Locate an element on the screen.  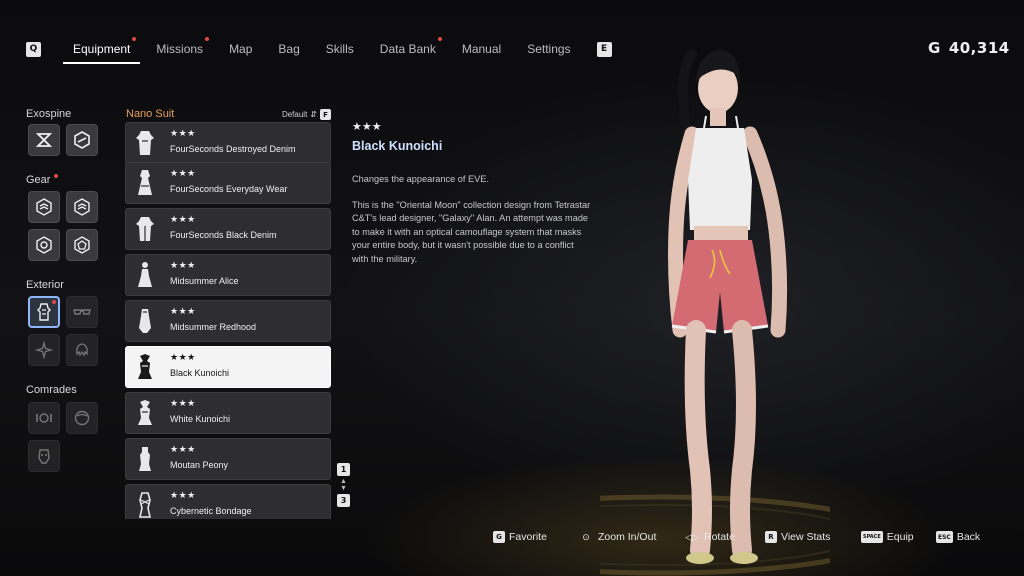
list-item: ★★★ Midsummer Redhood is located at coordinates (228, 321).